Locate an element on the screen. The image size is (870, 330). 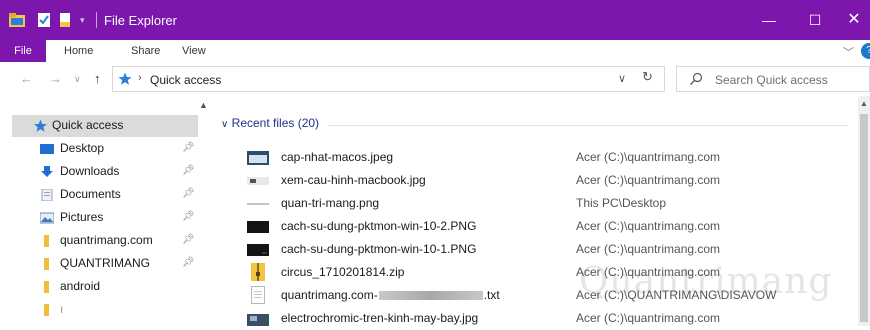
file-name: cach-su-dung-pktmon-win-10-1.PNG is located at coordinates (379, 249).